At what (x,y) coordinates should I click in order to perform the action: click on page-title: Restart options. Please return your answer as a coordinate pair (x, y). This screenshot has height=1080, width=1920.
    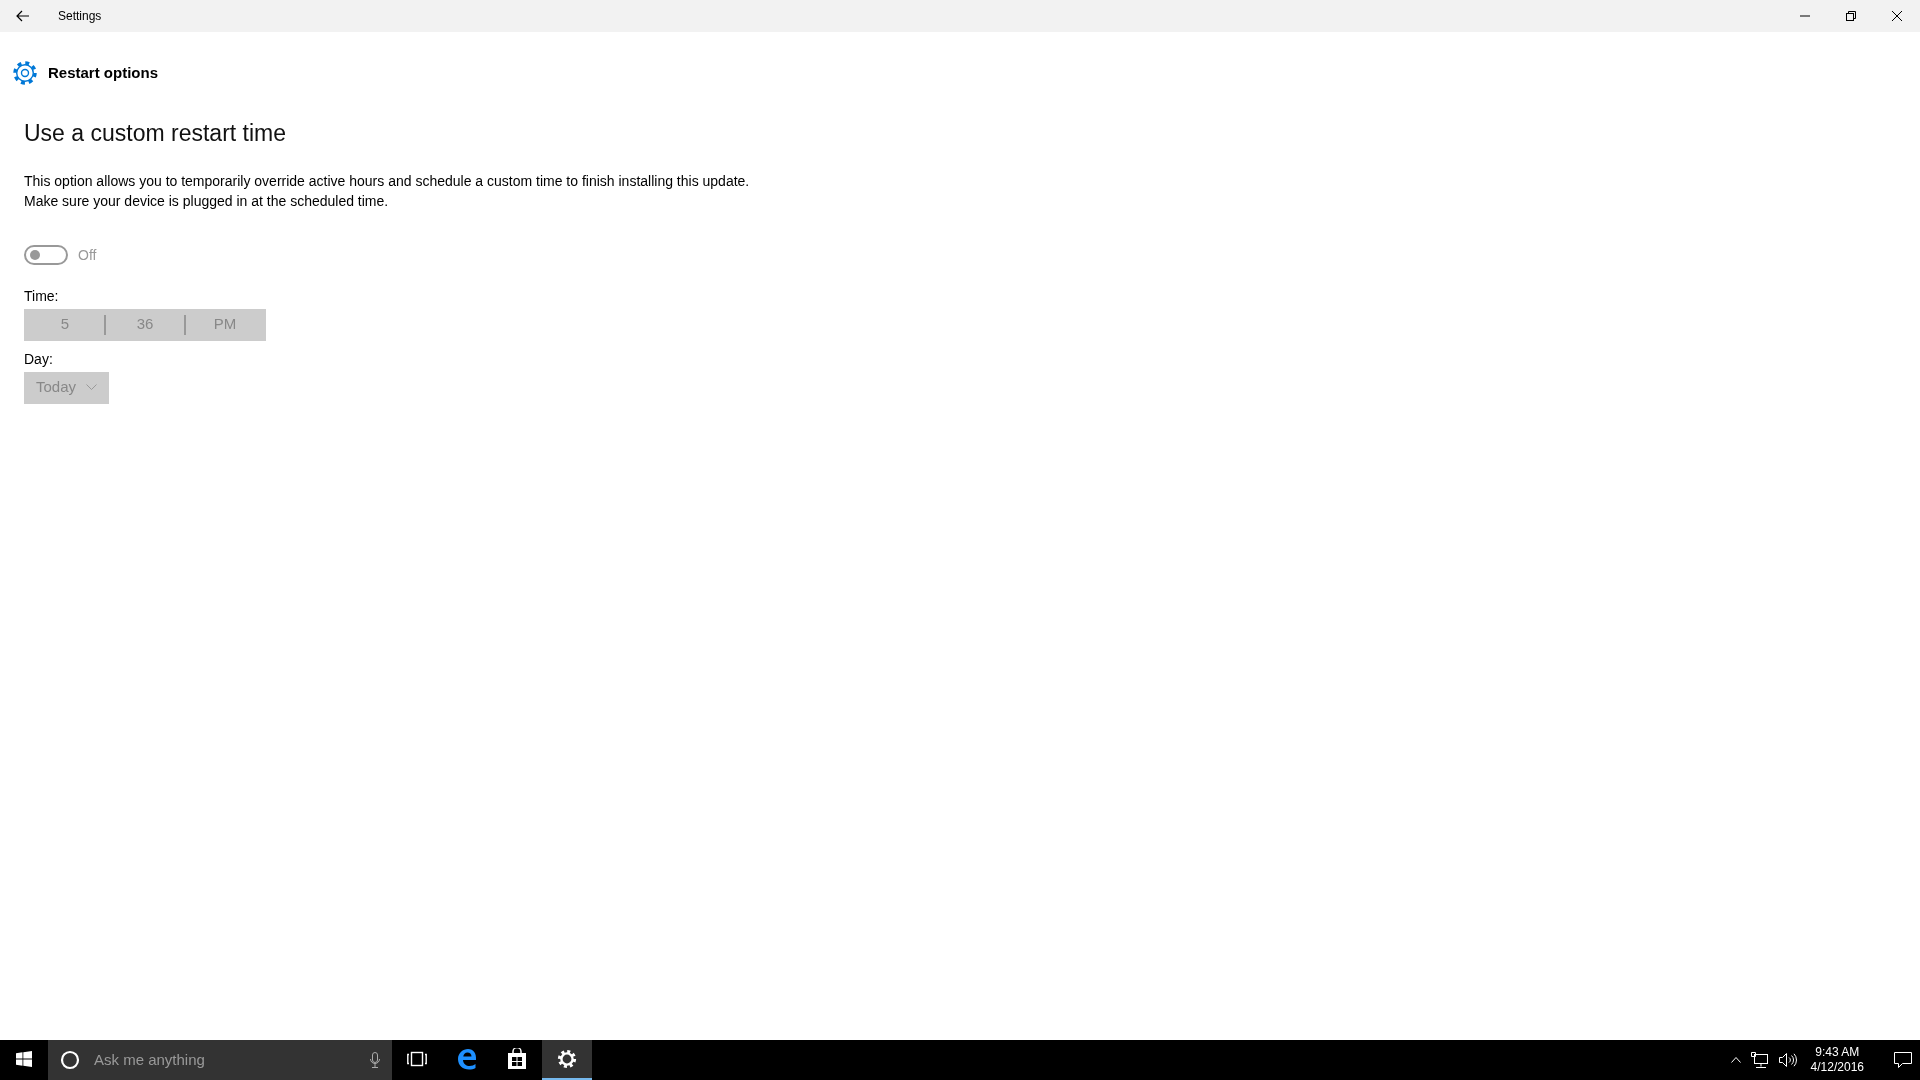
    Looking at the image, I should click on (103, 72).